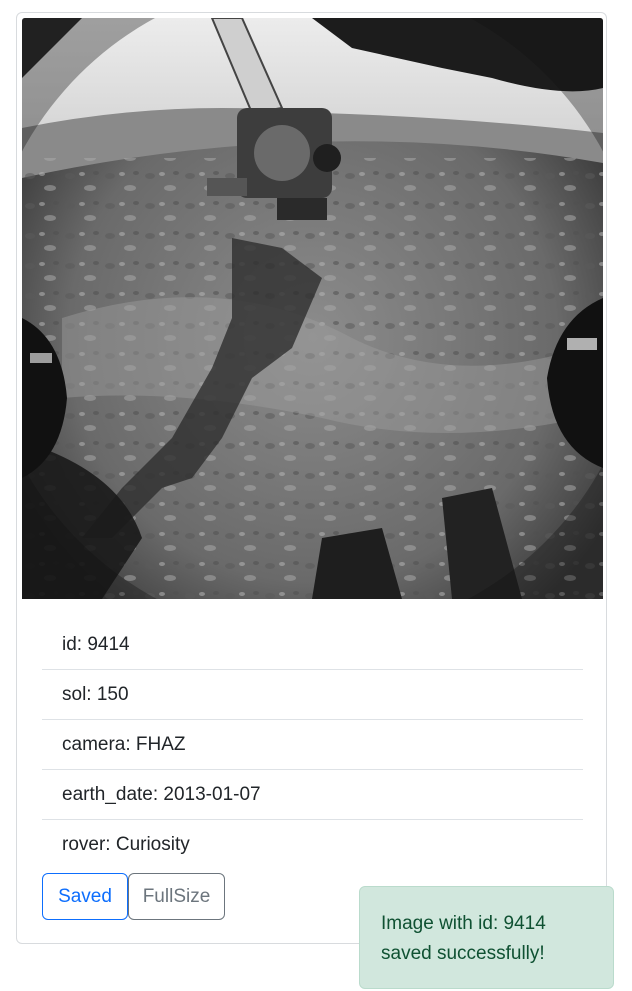 This screenshot has width=632, height=991. Describe the element at coordinates (312, 645) in the screenshot. I see `detail-id: id: 9414` at that location.